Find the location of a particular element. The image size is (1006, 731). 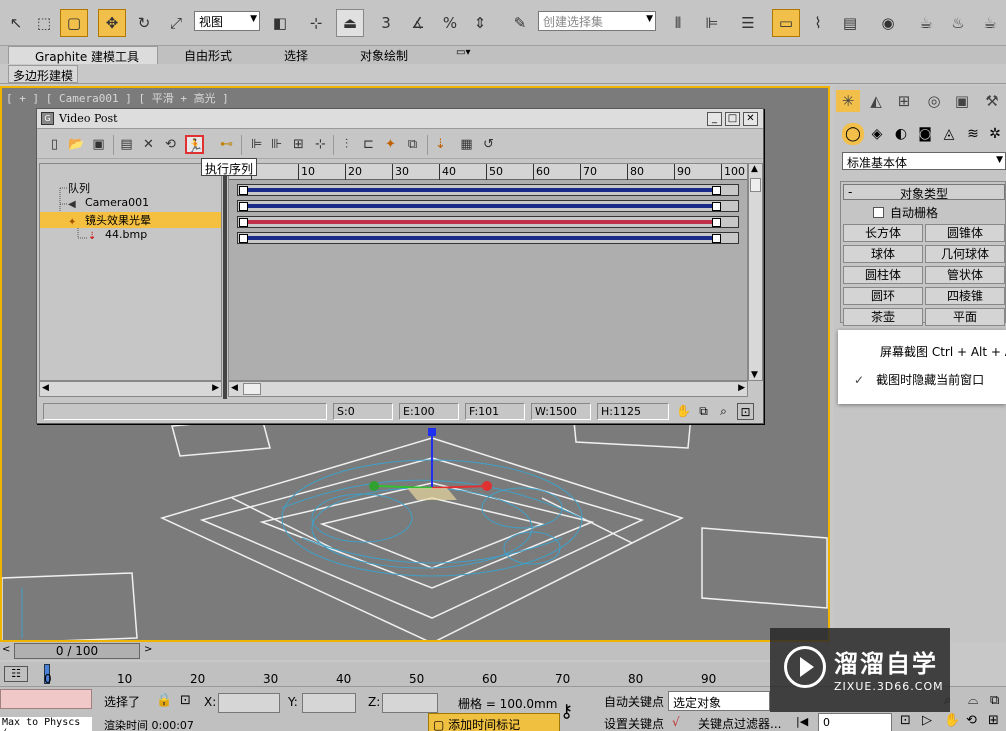

add-image-layer-icon: ⧉ is located at coordinates (412, 144).